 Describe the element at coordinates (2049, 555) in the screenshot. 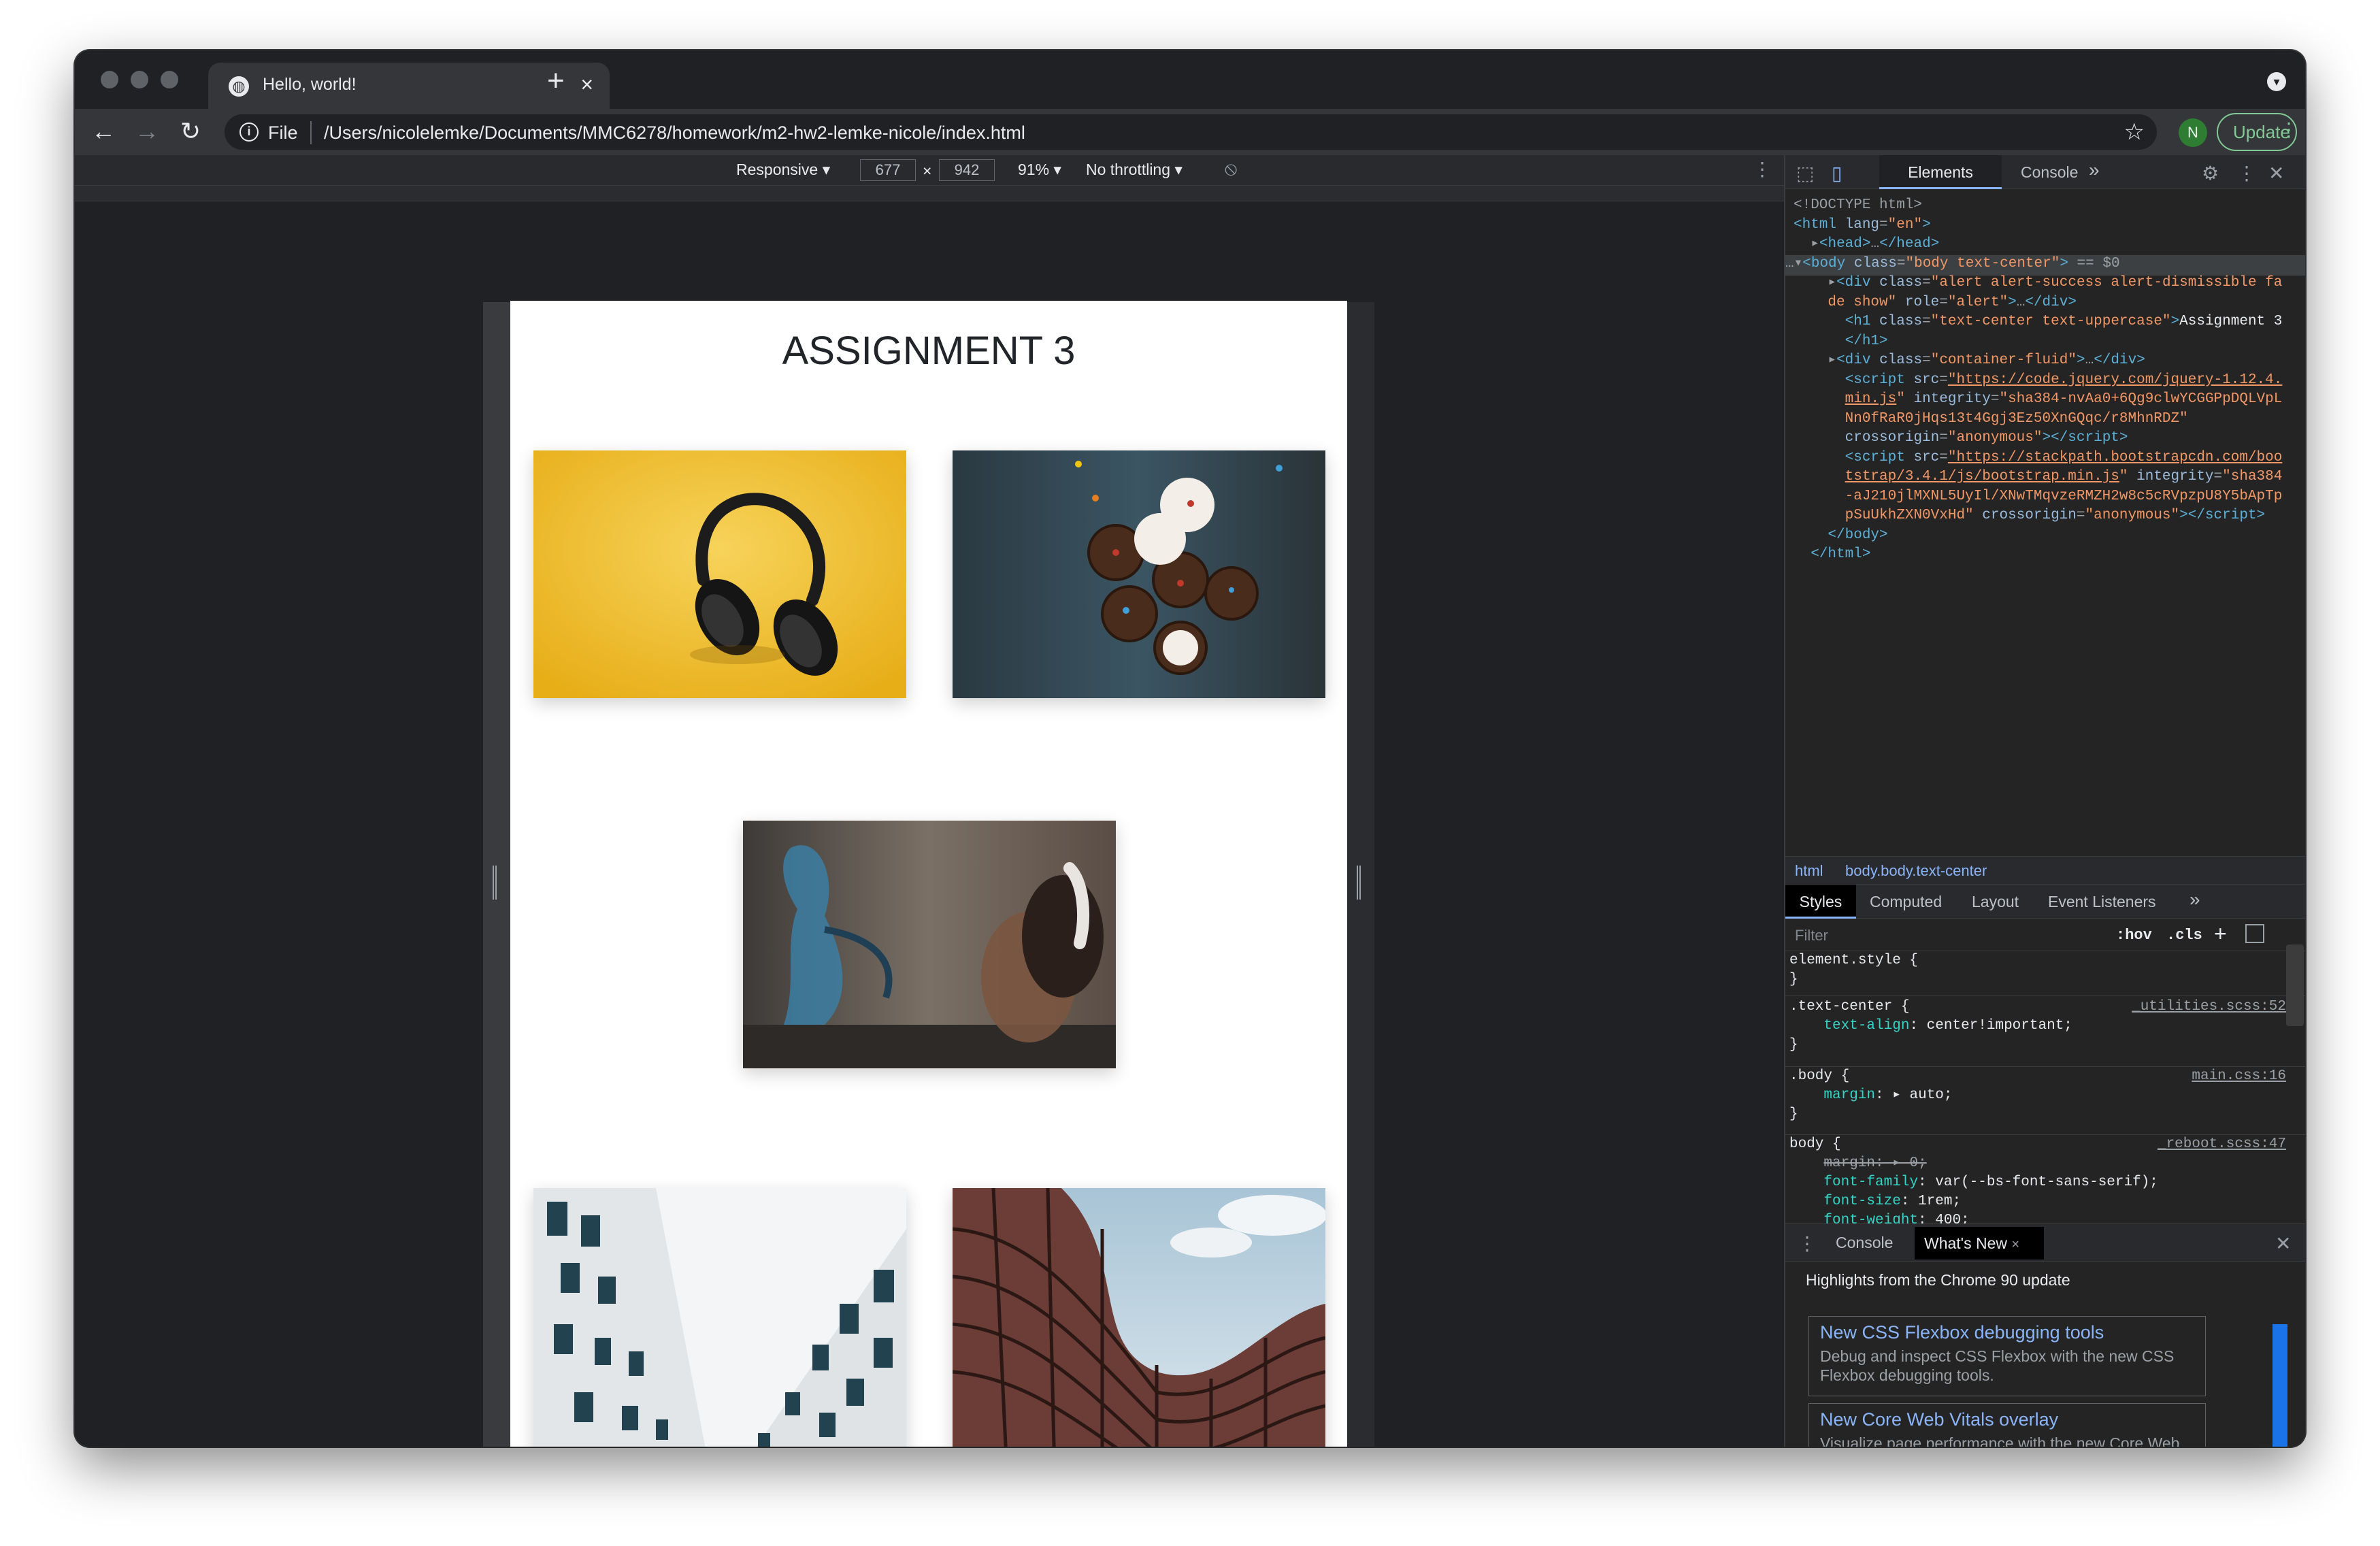

I see `dom-line: </html>` at that location.